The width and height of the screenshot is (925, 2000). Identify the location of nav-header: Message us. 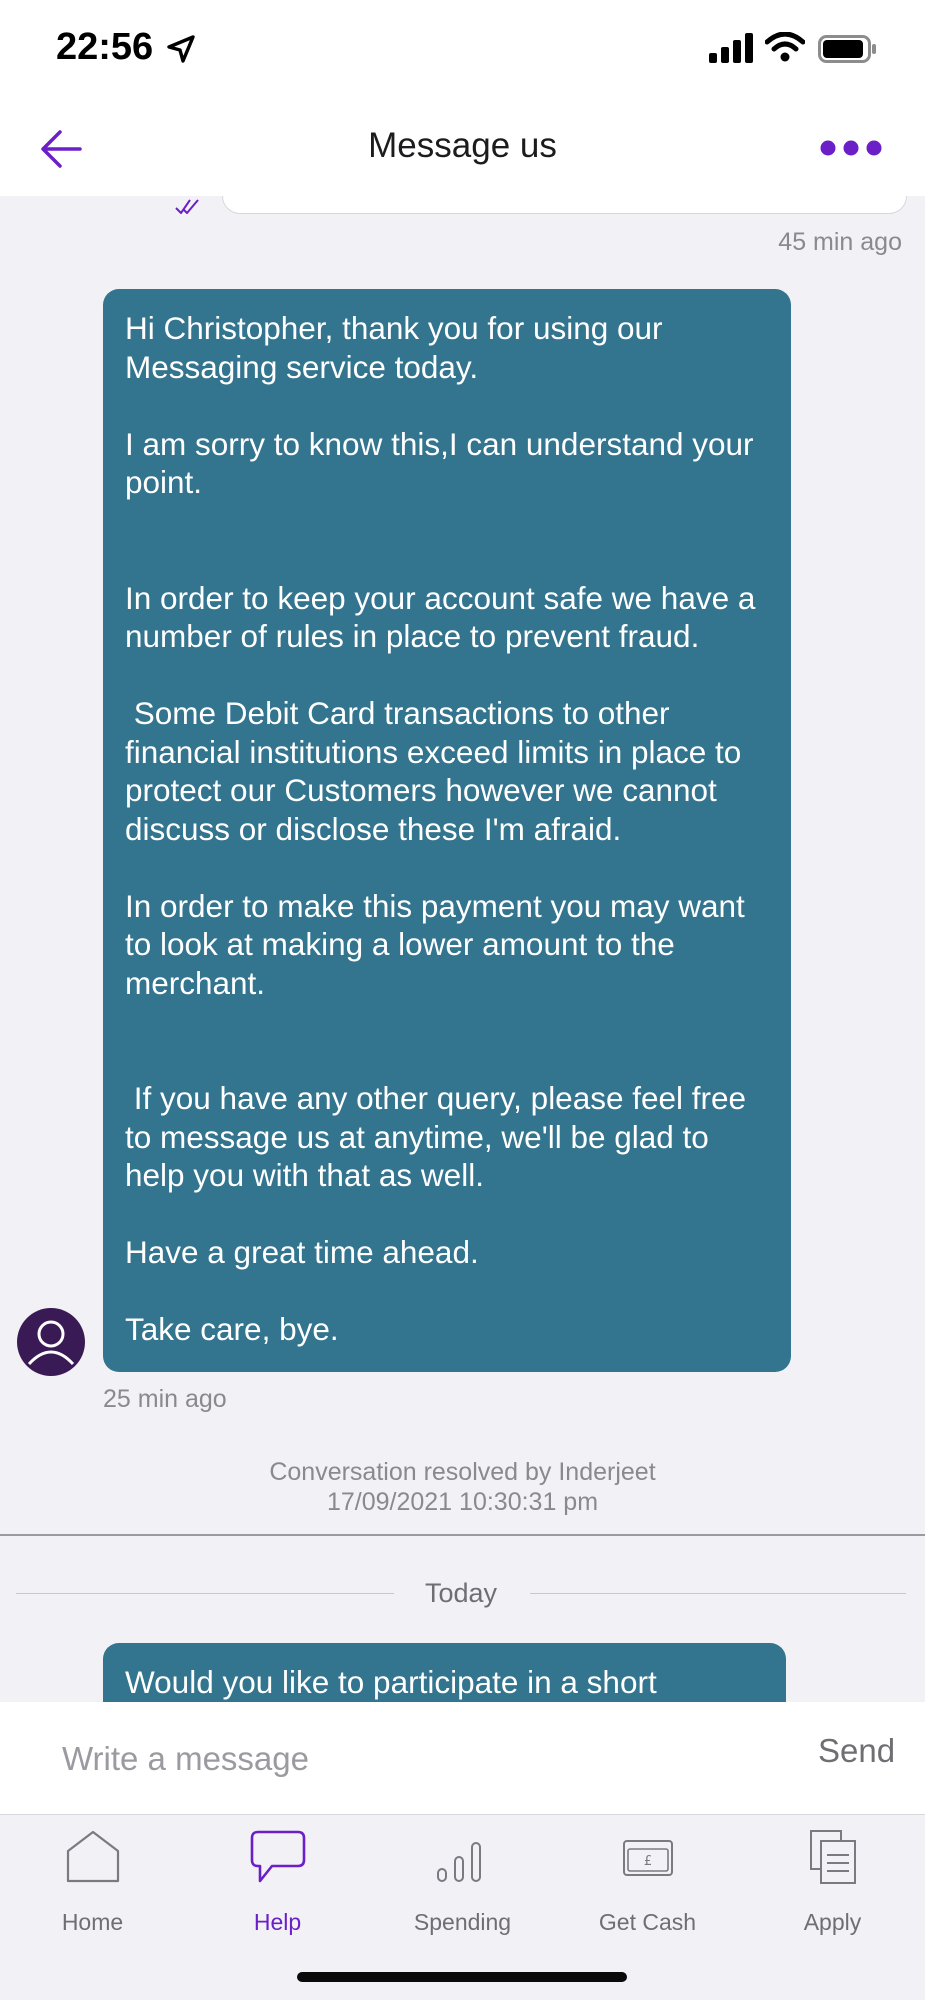
(462, 148).